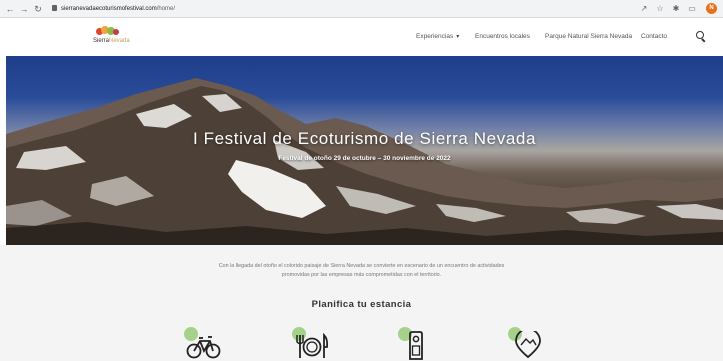 This screenshot has width=723, height=361. I want to click on map-pin-icon, so click(528, 345).